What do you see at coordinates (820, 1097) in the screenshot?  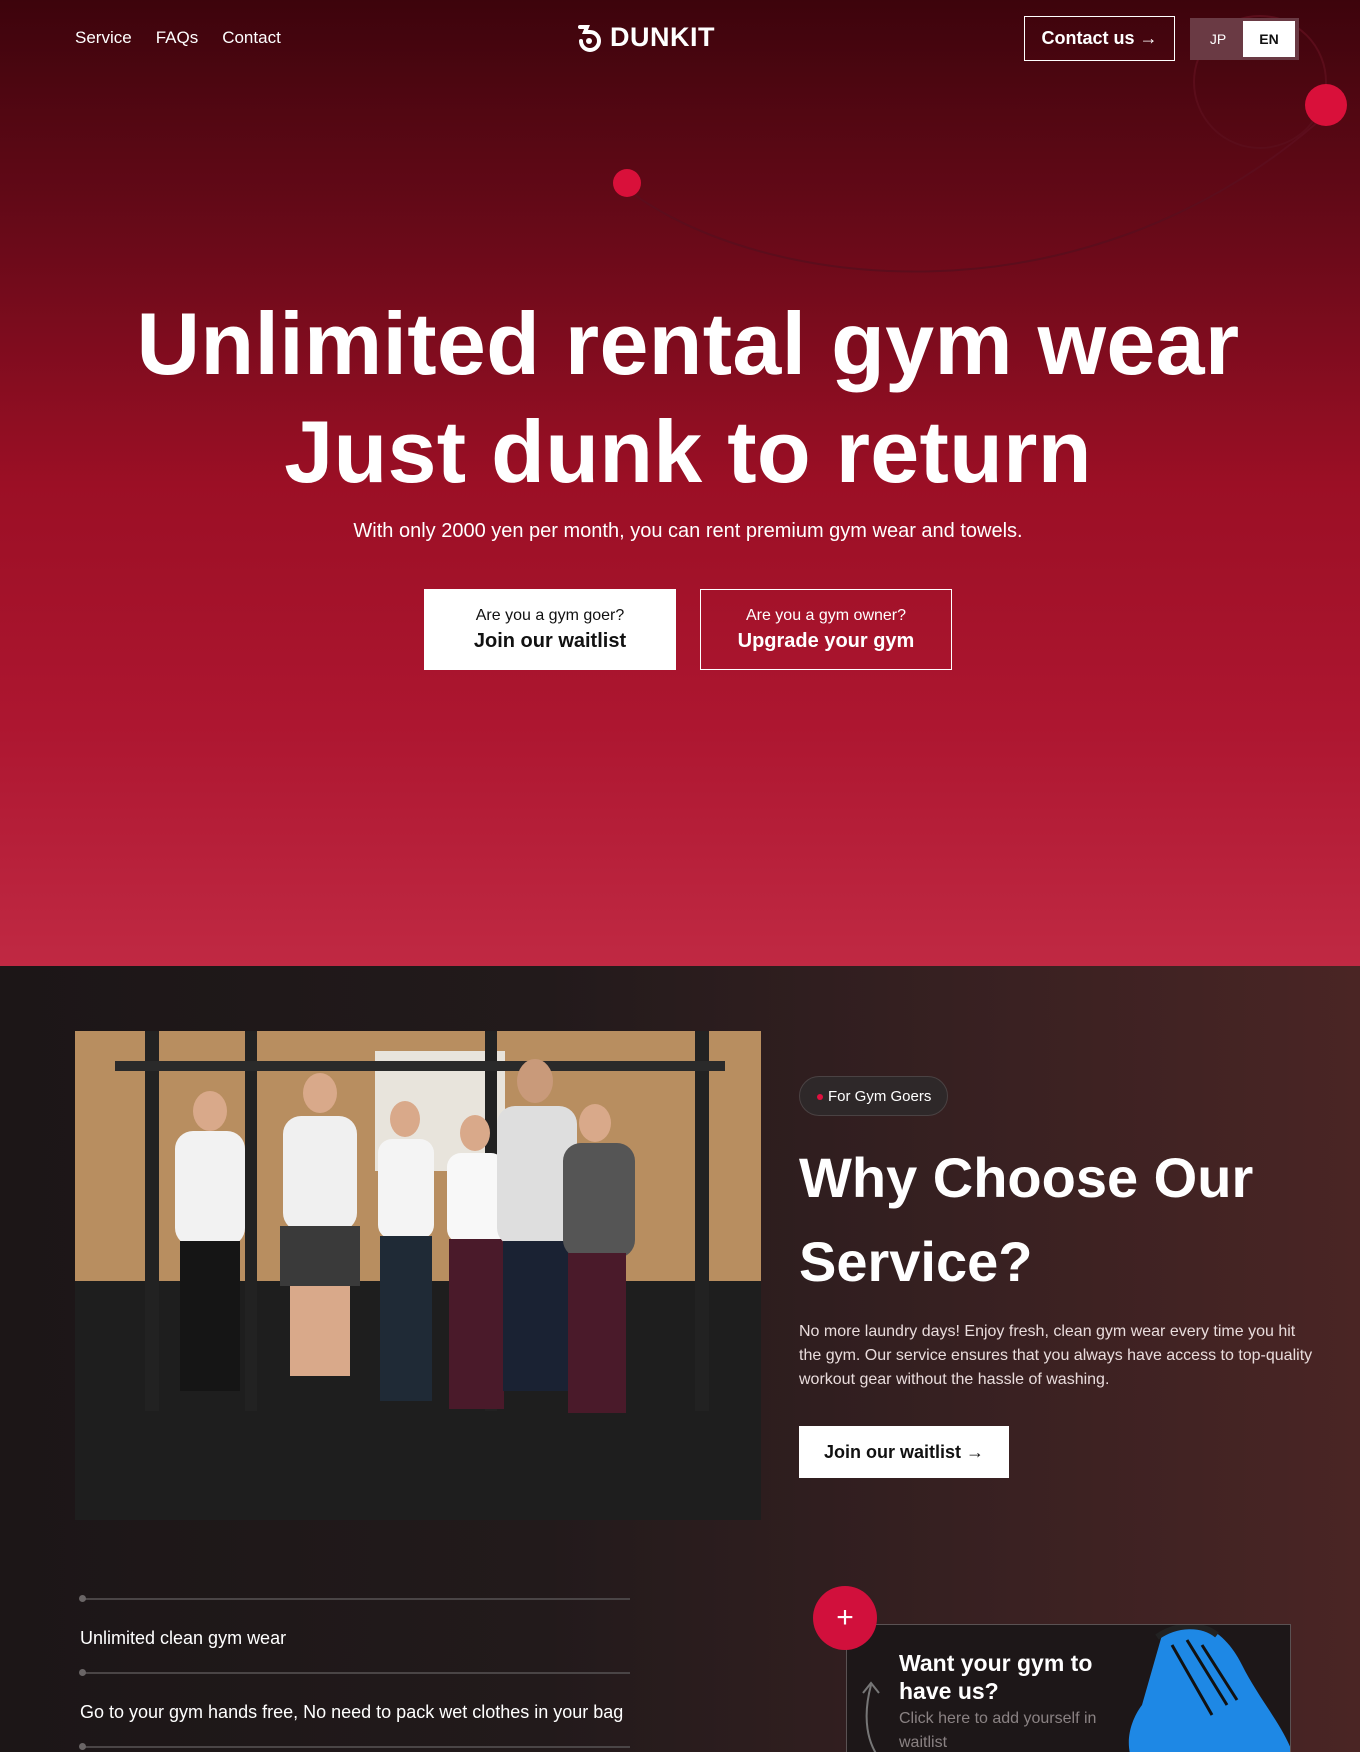 I see `badge-dot-icon` at bounding box center [820, 1097].